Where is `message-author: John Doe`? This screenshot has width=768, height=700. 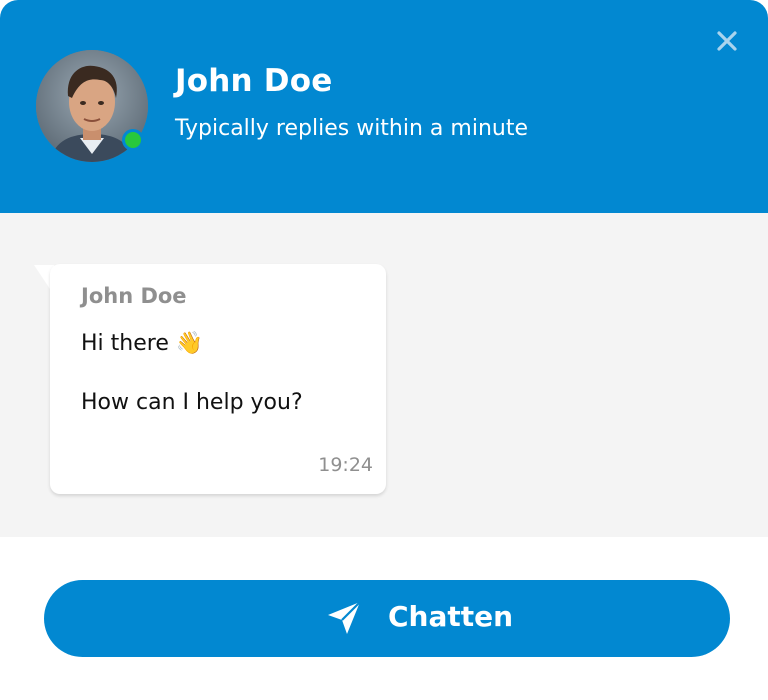 message-author: John Doe is located at coordinates (134, 296).